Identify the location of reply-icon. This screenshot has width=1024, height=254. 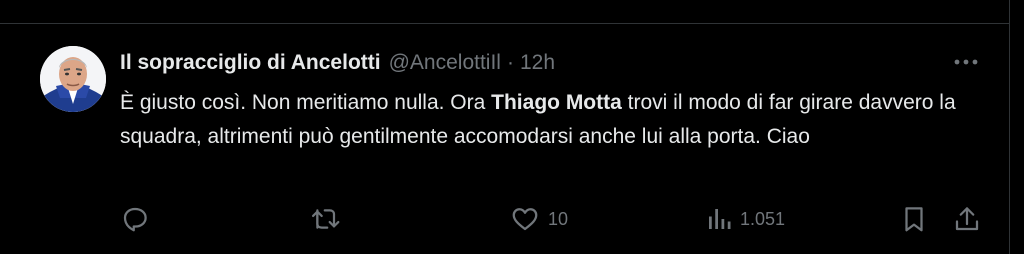
(135, 219).